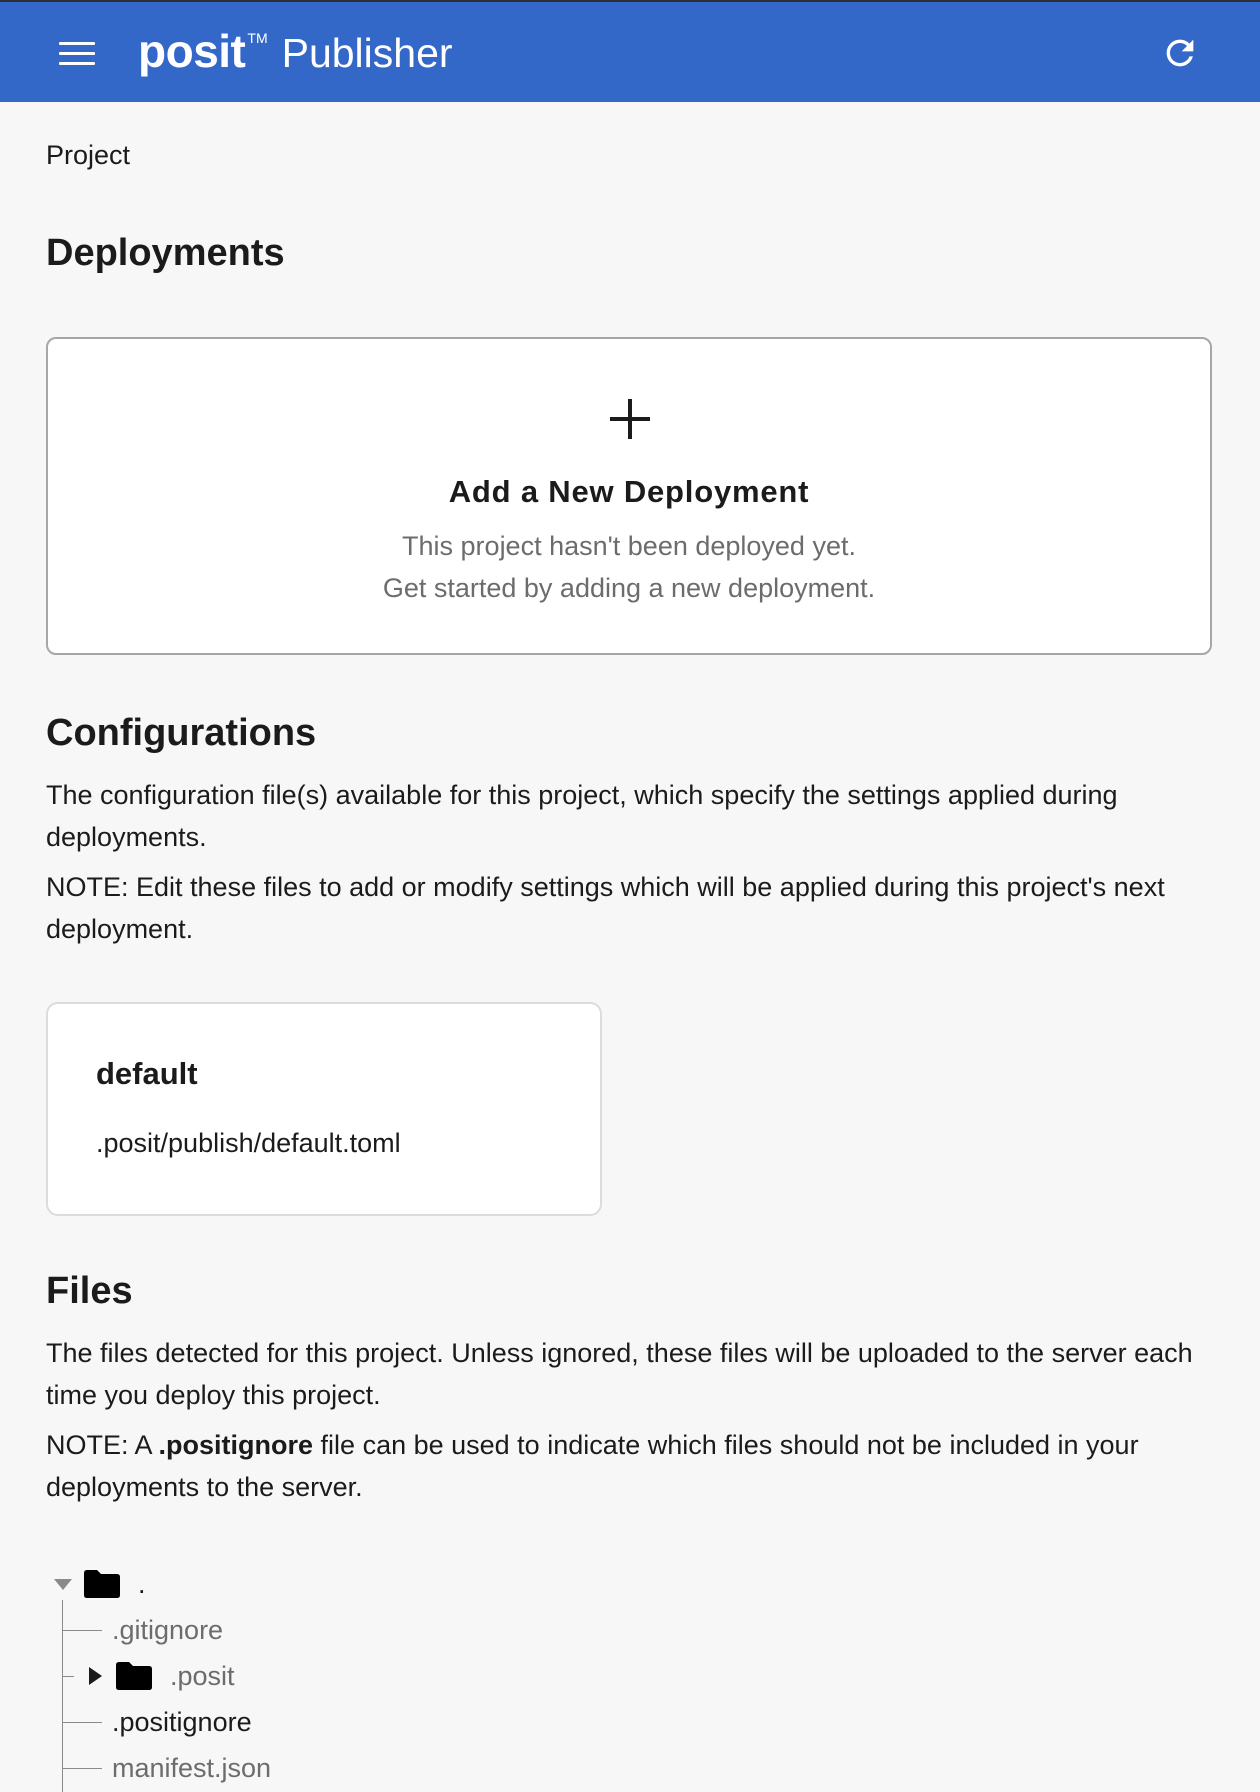  Describe the element at coordinates (88, 155) in the screenshot. I see `project-label: Project` at that location.